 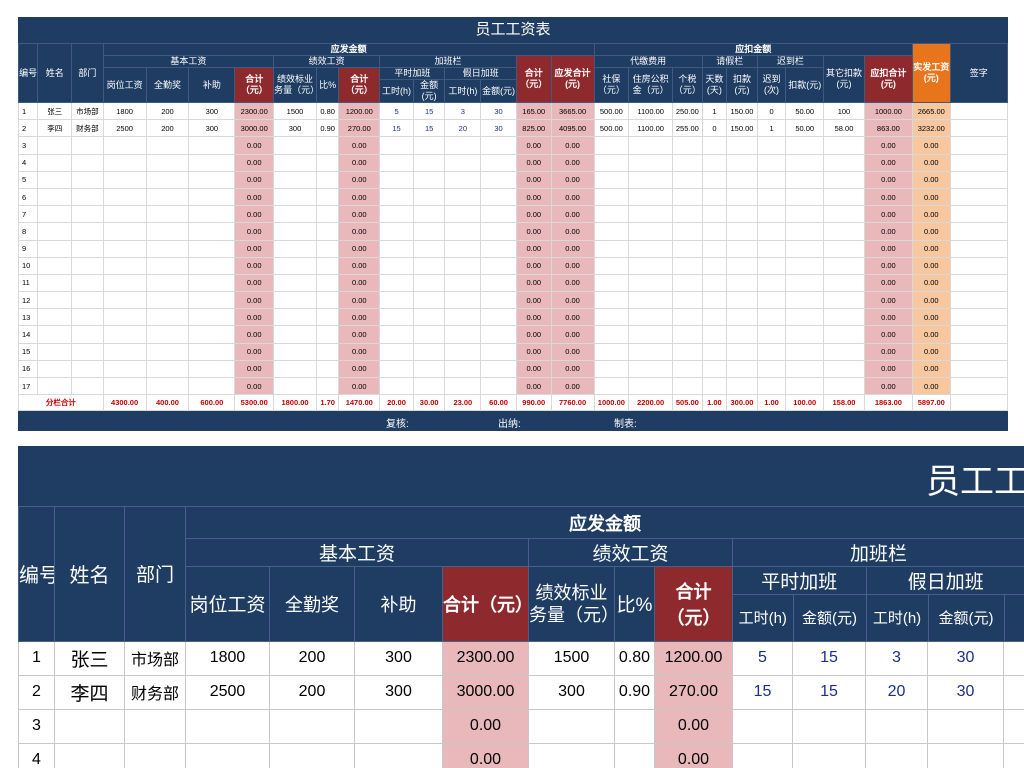 What do you see at coordinates (805, 300) in the screenshot?
I see `cell-cdkk` at bounding box center [805, 300].